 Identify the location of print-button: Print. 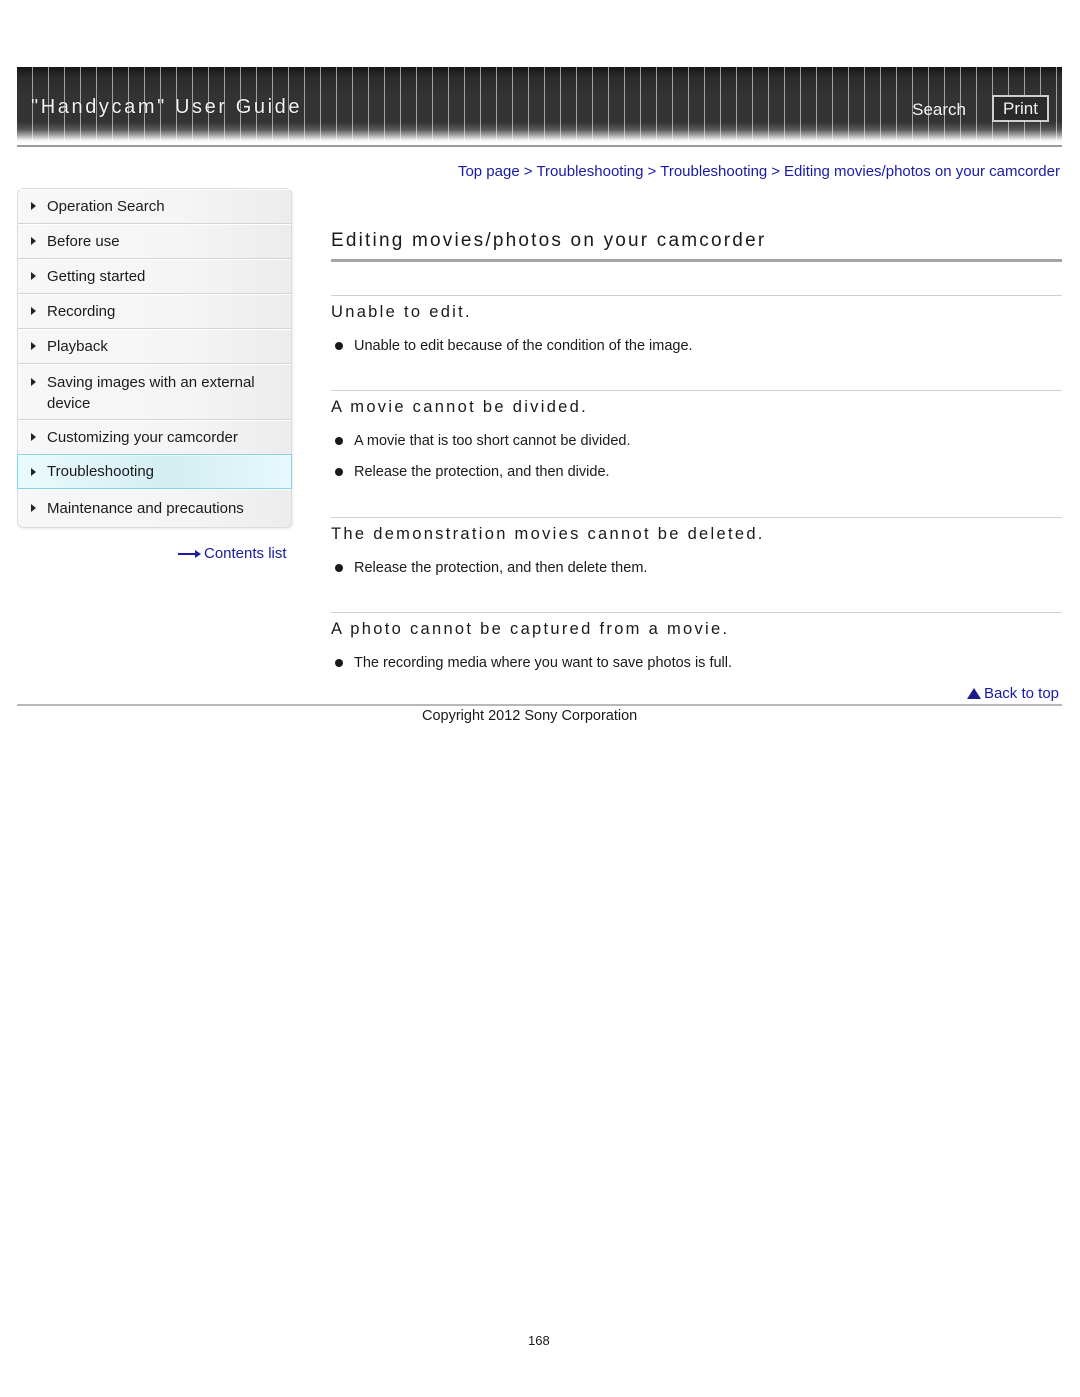
(1020, 108).